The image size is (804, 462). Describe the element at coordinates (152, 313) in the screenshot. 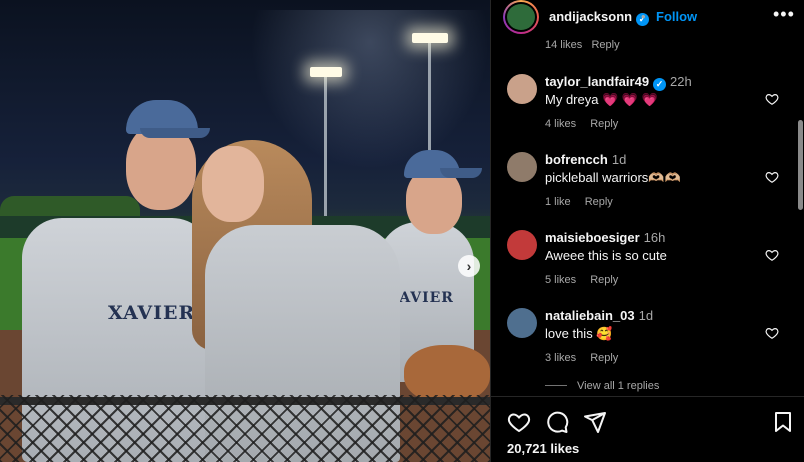

I see `jersey-text: XAVIER` at that location.